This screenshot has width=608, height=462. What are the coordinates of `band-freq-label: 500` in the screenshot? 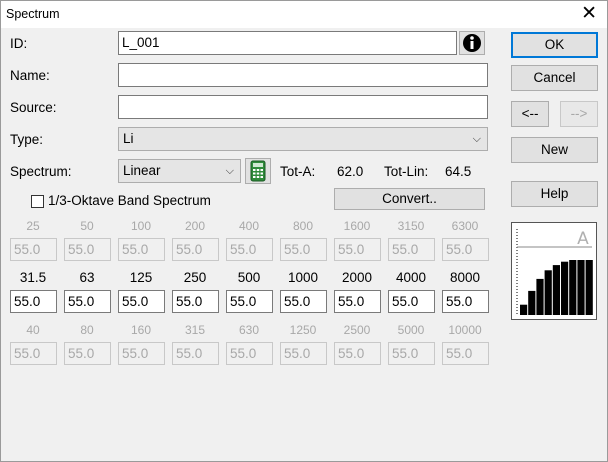 It's located at (249, 277).